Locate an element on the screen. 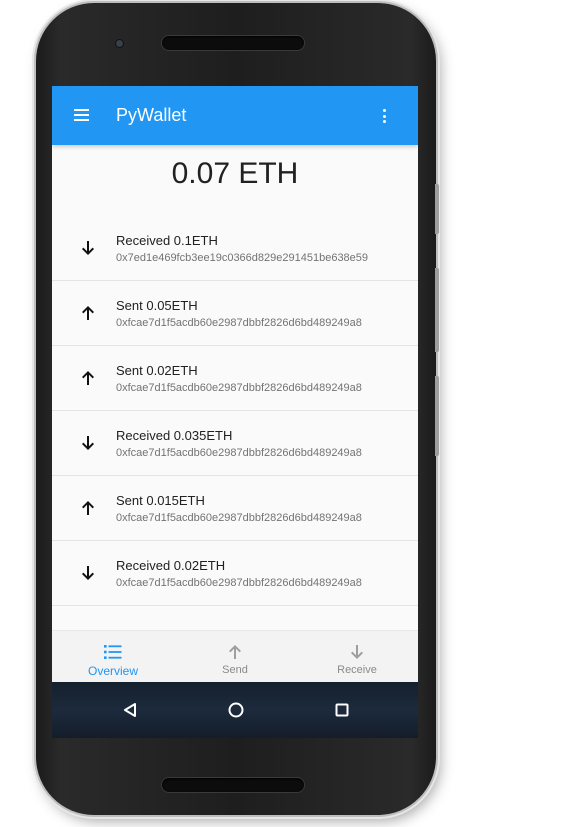 This screenshot has height=827, width=568. home-circle-icon is located at coordinates (236, 710).